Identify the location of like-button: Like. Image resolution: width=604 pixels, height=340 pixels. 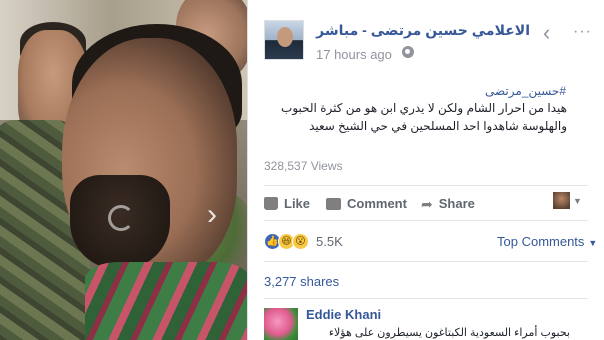
(287, 203).